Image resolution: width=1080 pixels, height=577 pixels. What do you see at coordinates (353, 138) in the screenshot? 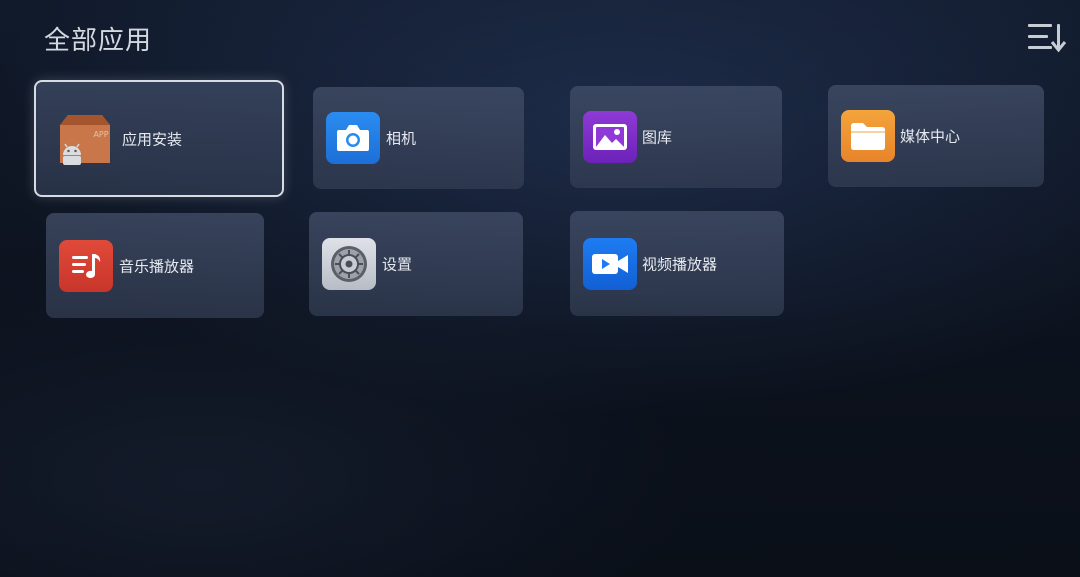
I see `camera-icon` at bounding box center [353, 138].